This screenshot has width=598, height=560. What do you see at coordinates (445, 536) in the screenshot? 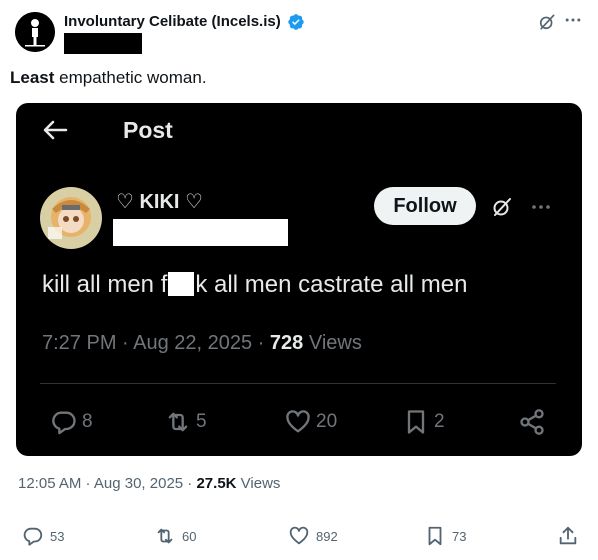
I see `bookmark-button: 73` at bounding box center [445, 536].